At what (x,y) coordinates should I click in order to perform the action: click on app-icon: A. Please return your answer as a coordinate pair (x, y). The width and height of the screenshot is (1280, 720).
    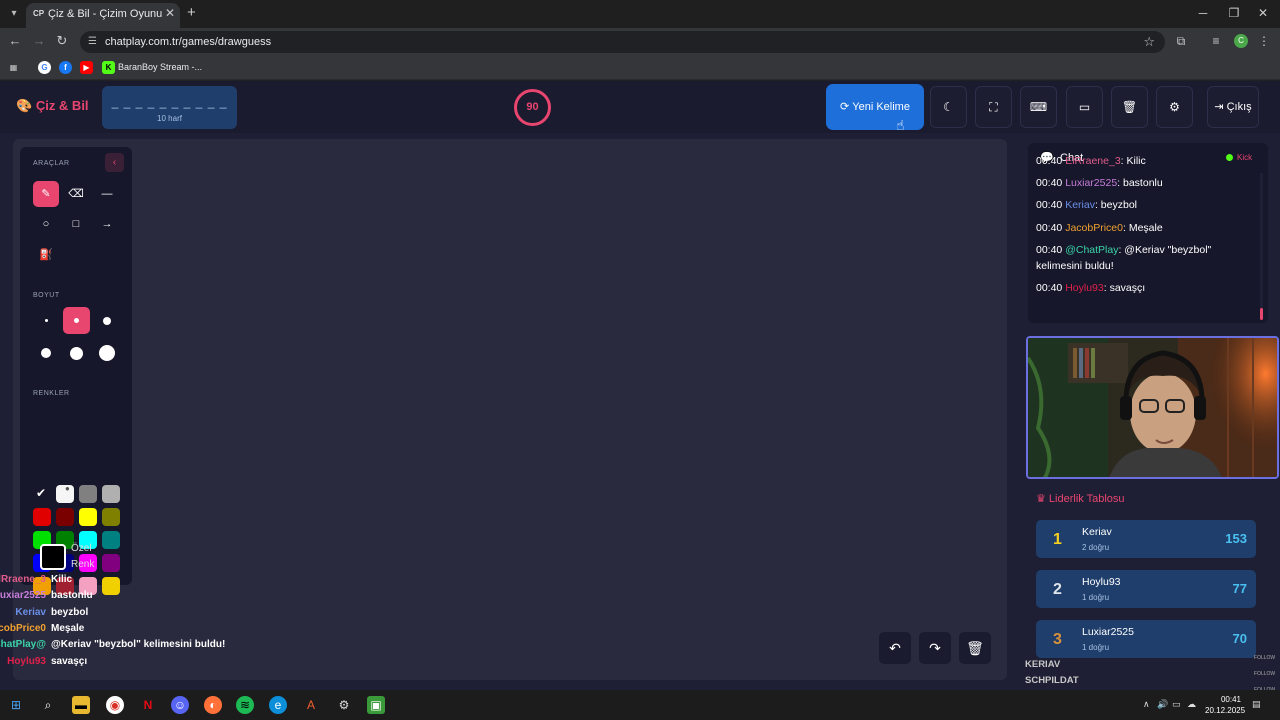
    Looking at the image, I should click on (311, 705).